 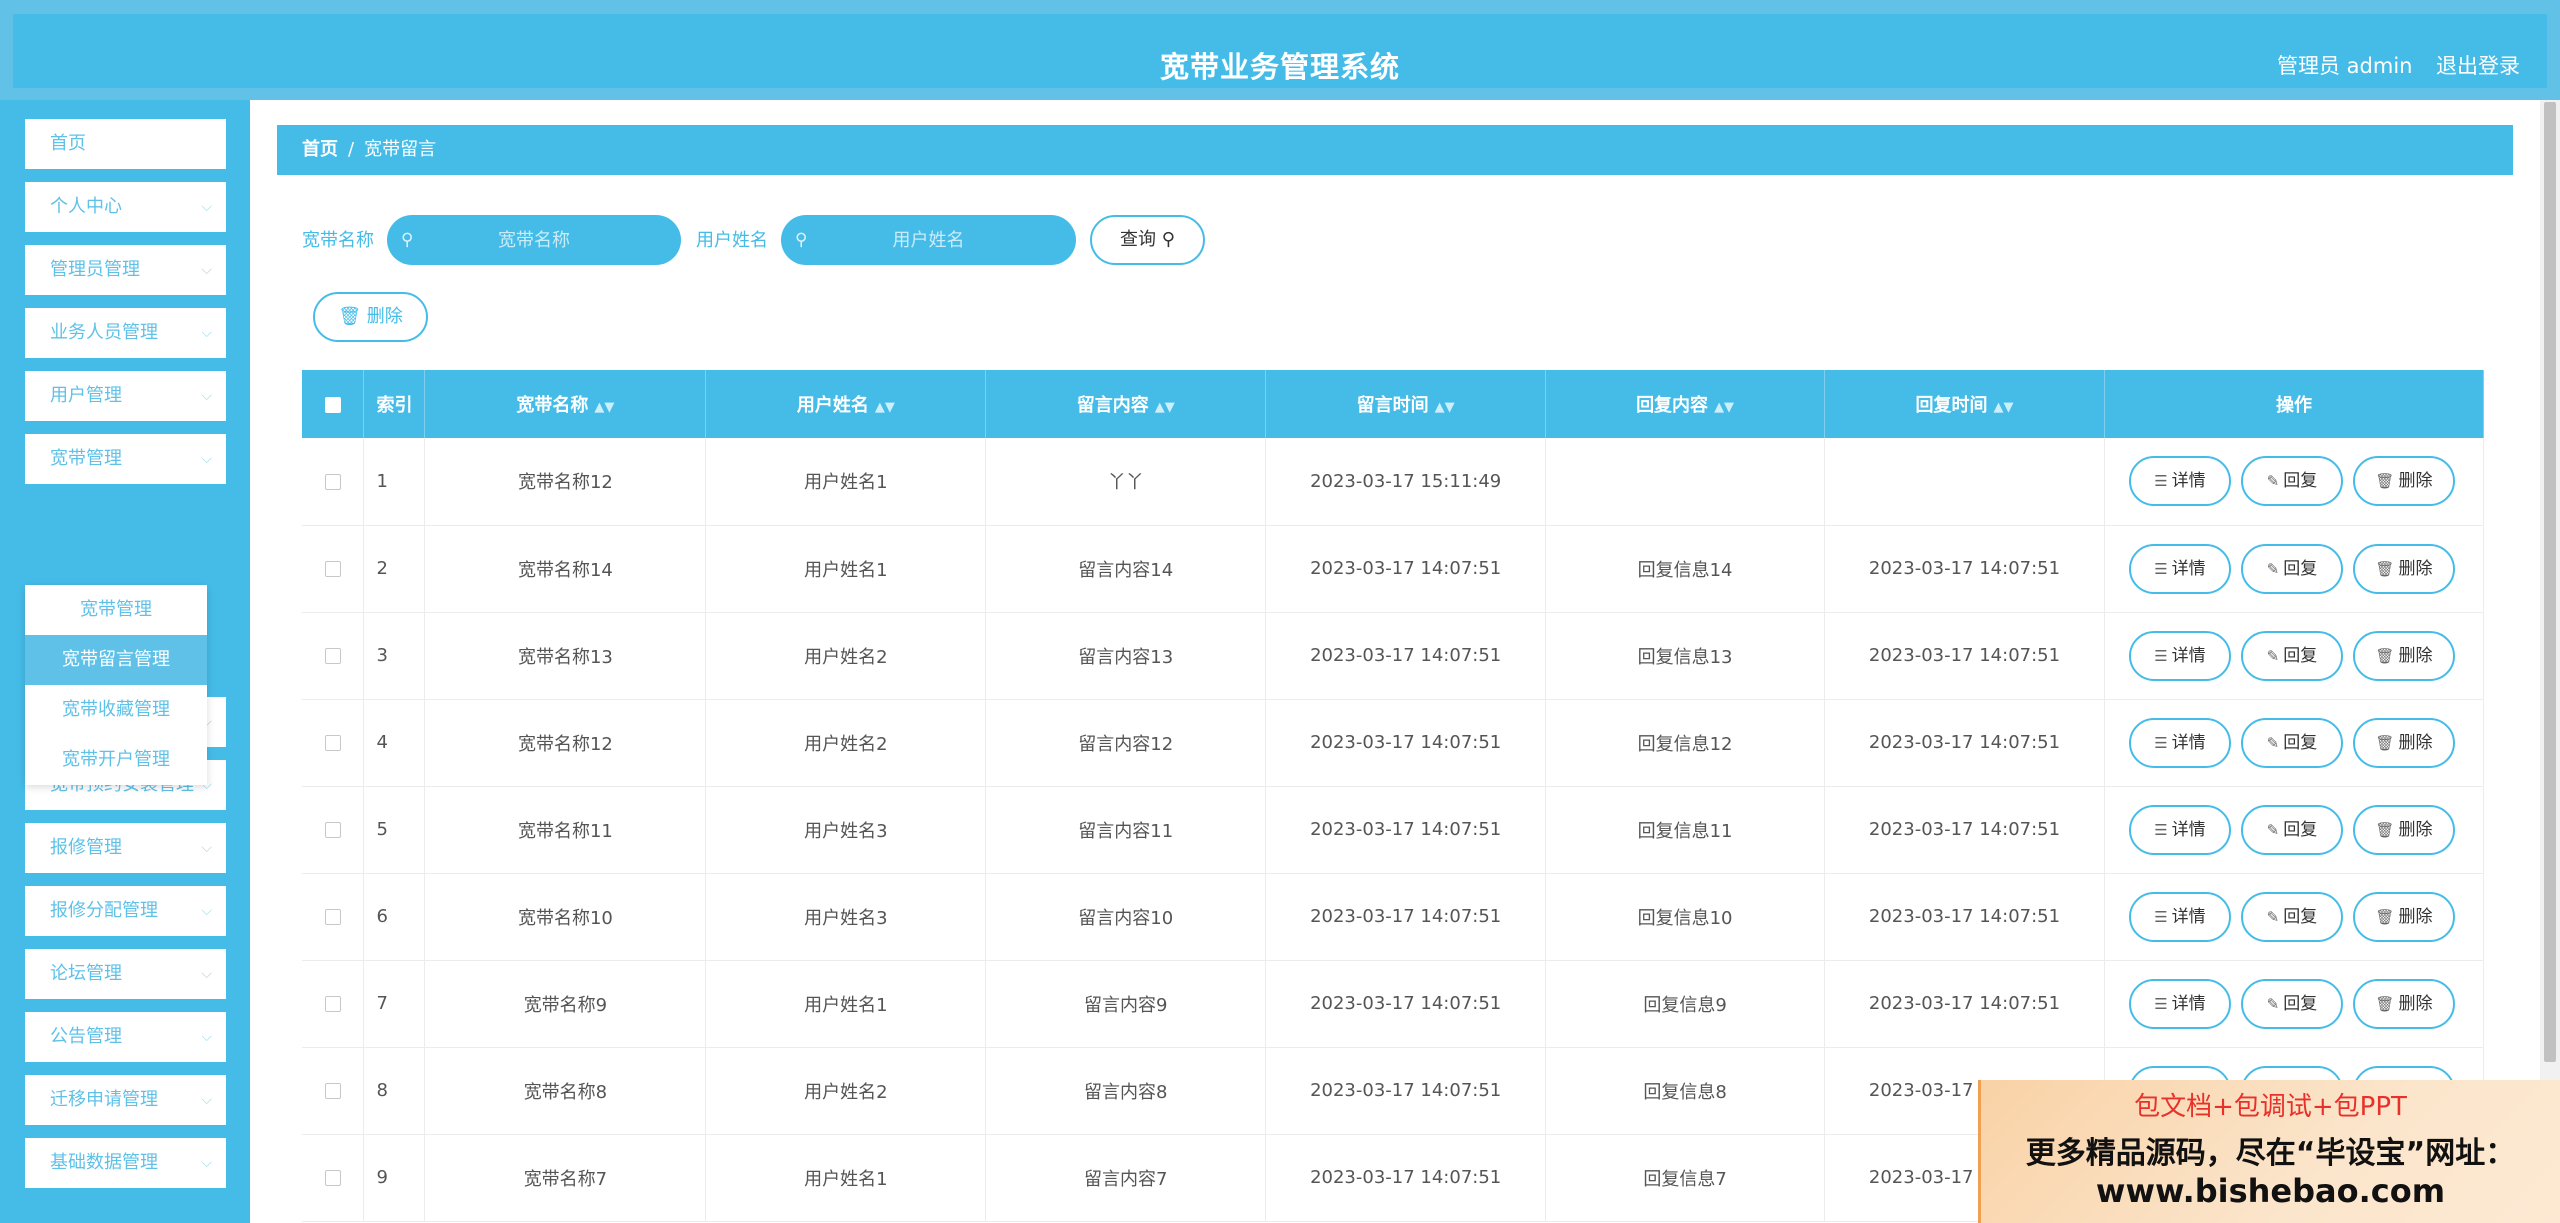 I want to click on query-button: 查询 ⚲, so click(x=1147, y=240).